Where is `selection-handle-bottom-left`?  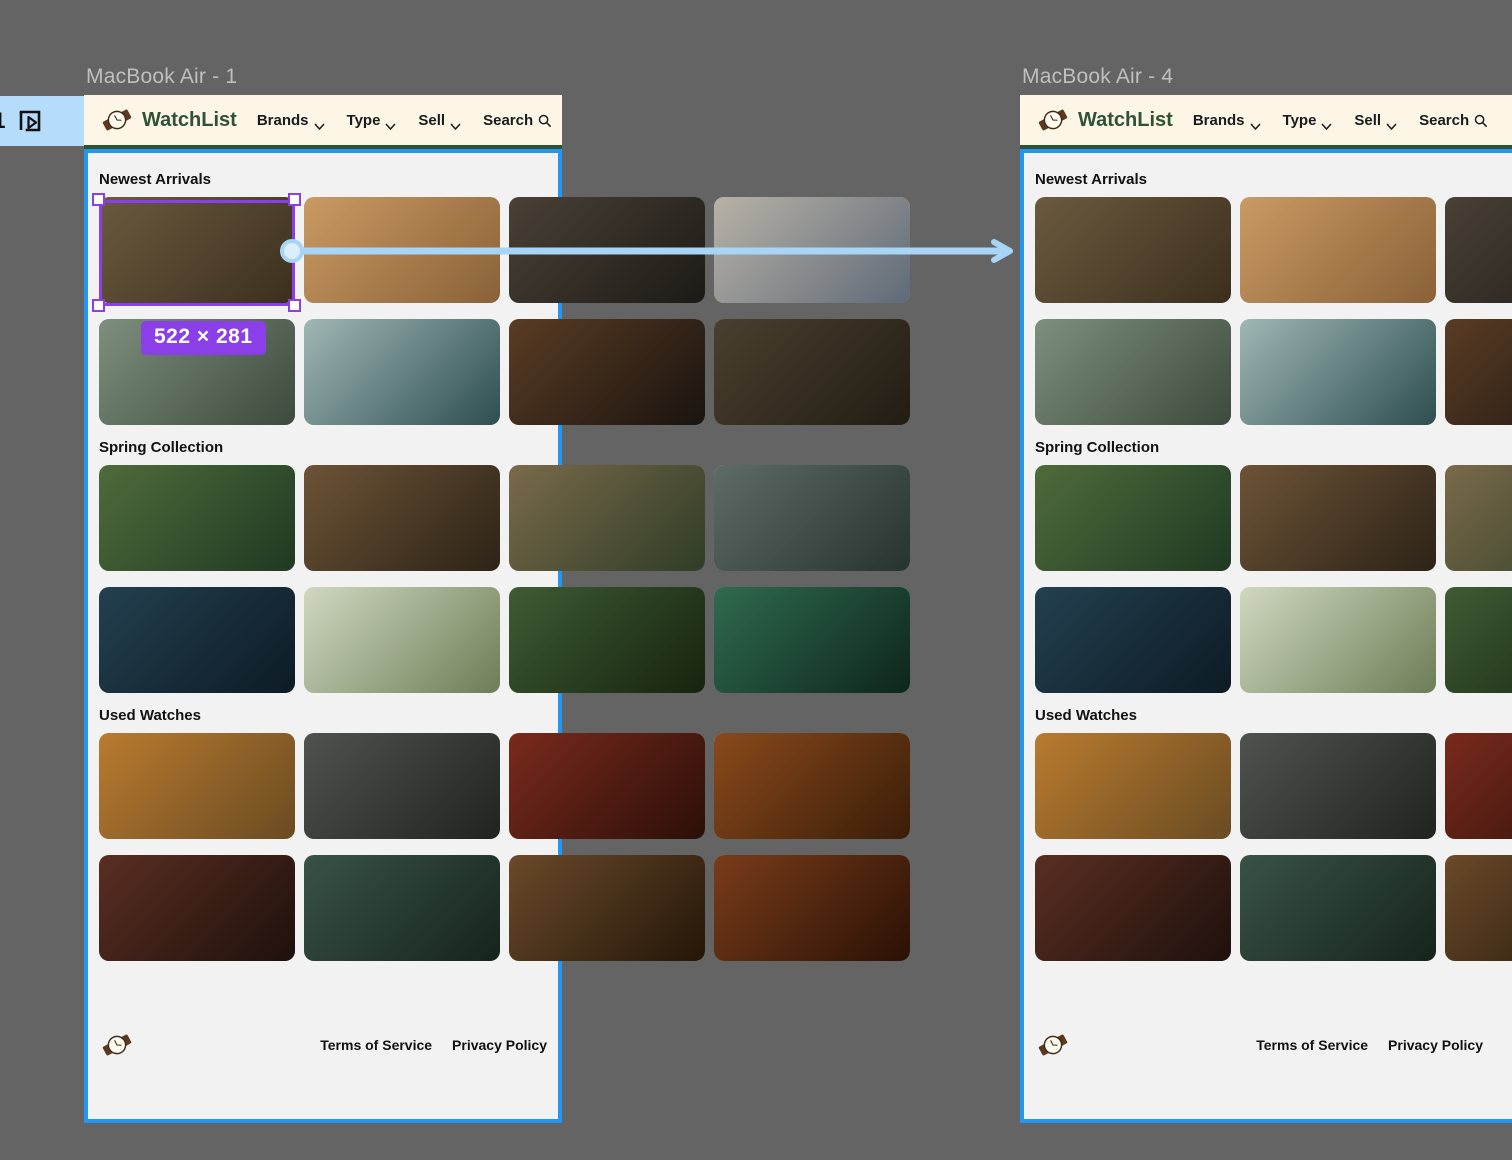
selection-handle-bottom-left is located at coordinates (98, 305).